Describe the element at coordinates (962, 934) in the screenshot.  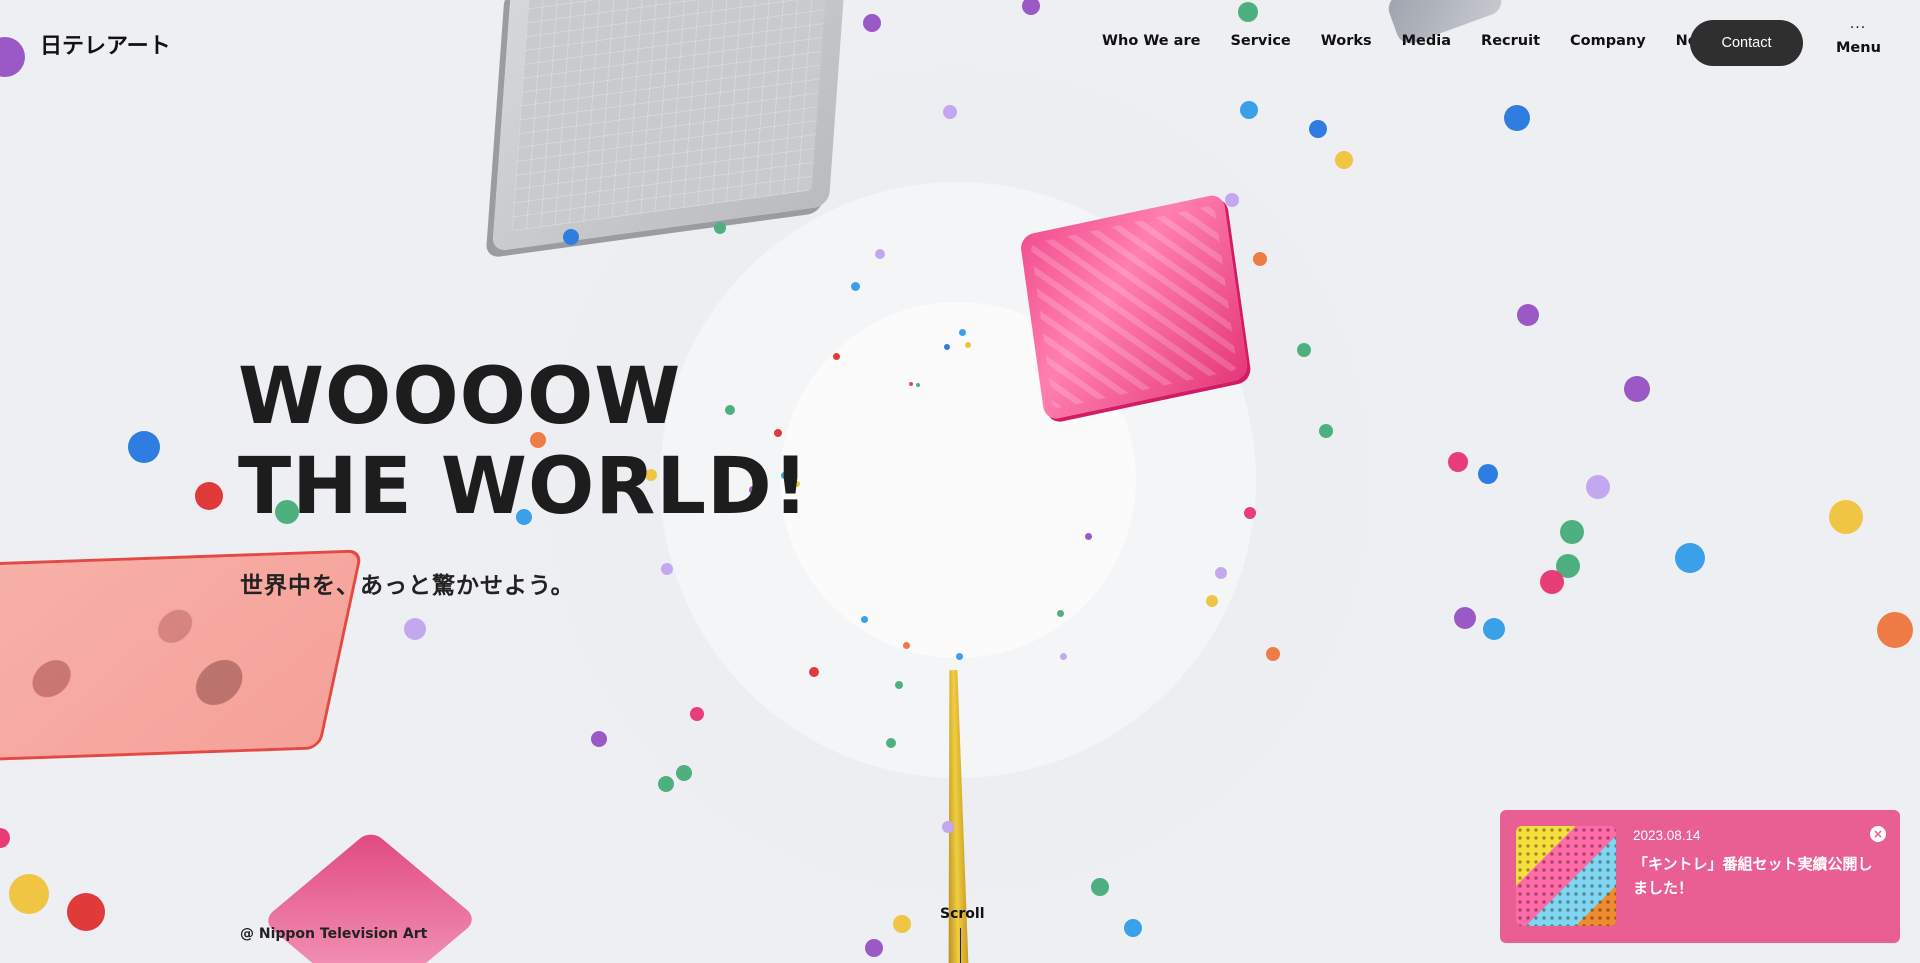
I see `scroll-indicator: Scroll` at that location.